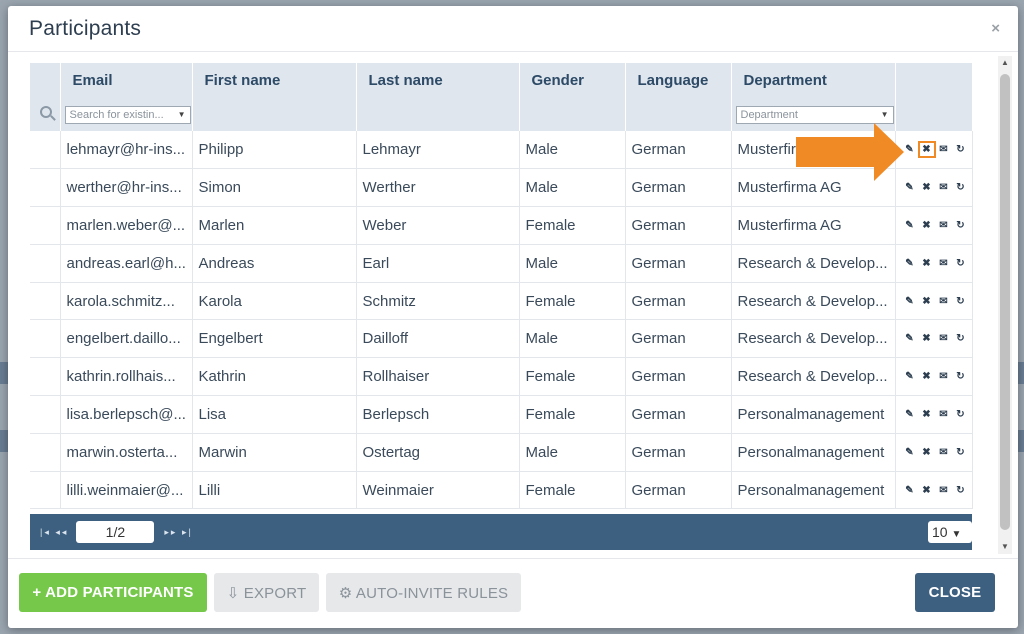 The image size is (1024, 634). I want to click on first-prev-page-icons: |◂ ◂◂, so click(54, 532).